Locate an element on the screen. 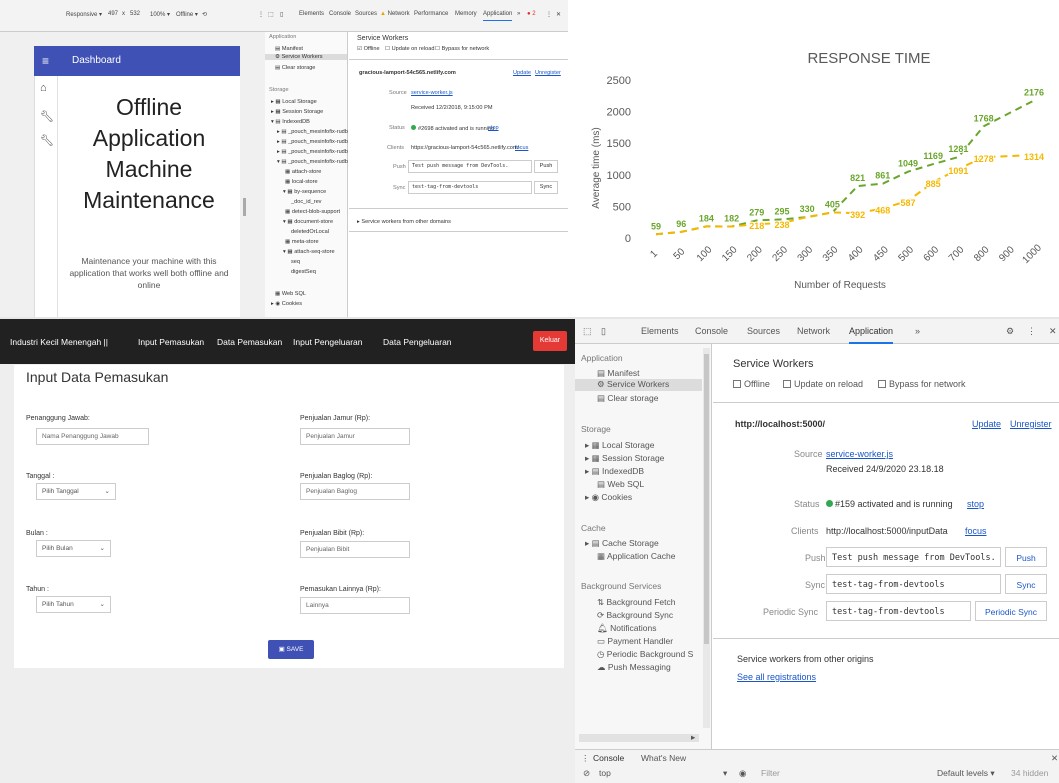 This screenshot has width=1059, height=783. stop-link: stop is located at coordinates (493, 128).